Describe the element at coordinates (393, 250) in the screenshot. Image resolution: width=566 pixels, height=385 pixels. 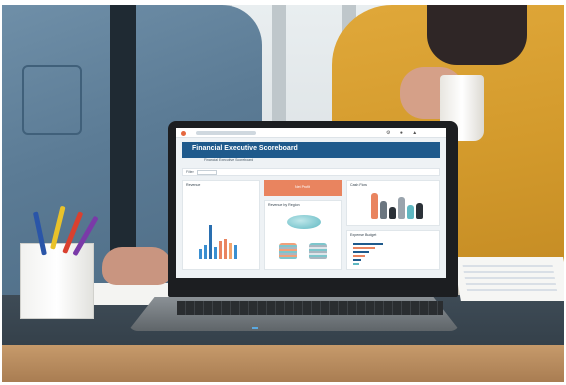
I see `expense-budget-panel: Expense Budget` at that location.